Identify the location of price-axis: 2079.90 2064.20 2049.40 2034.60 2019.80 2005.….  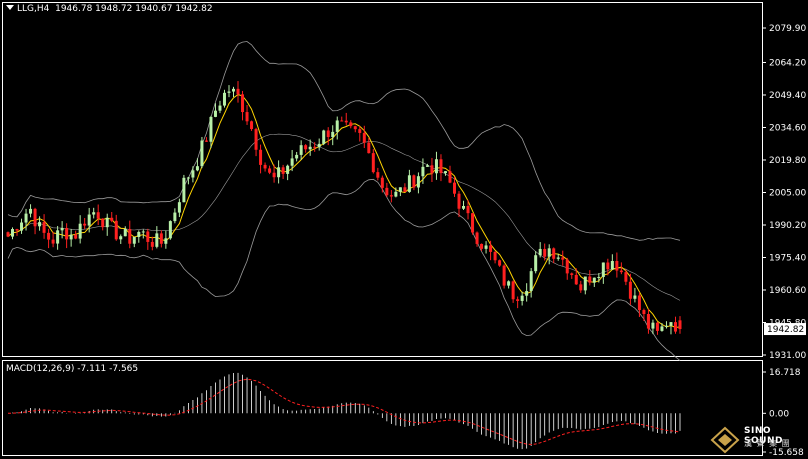
(784, 192).